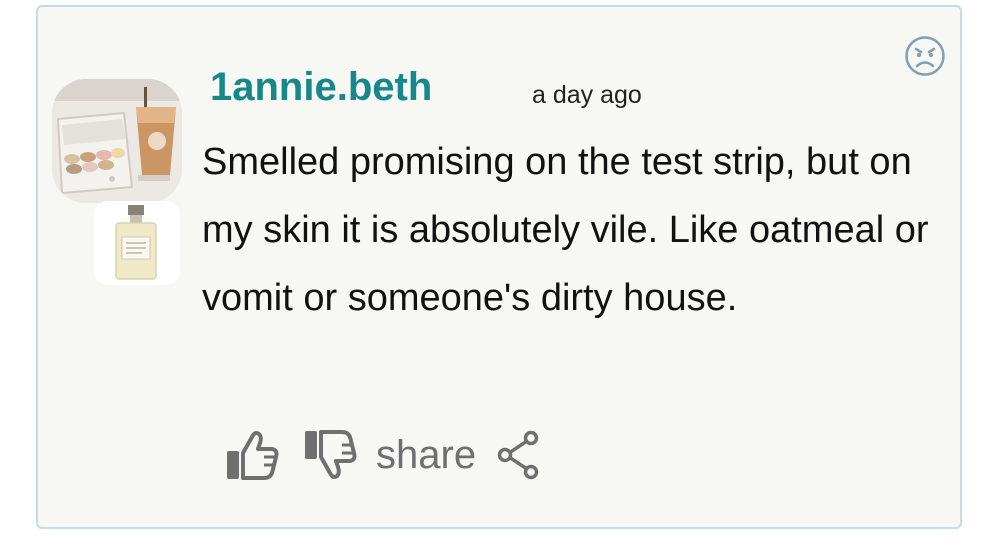 The width and height of the screenshot is (1000, 543). I want to click on share-label: share, so click(426, 455).